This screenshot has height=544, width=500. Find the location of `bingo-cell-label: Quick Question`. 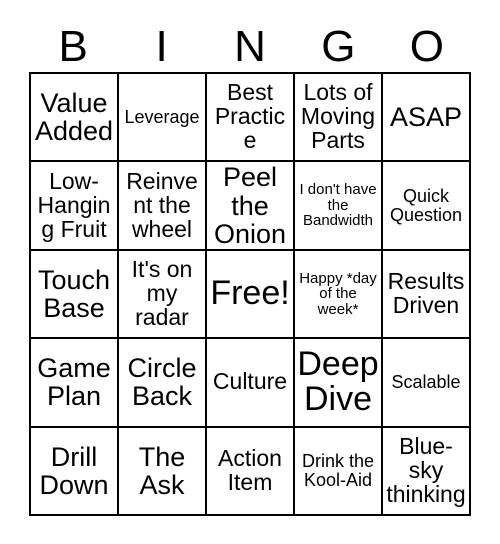

bingo-cell-label: Quick Question is located at coordinates (426, 205).